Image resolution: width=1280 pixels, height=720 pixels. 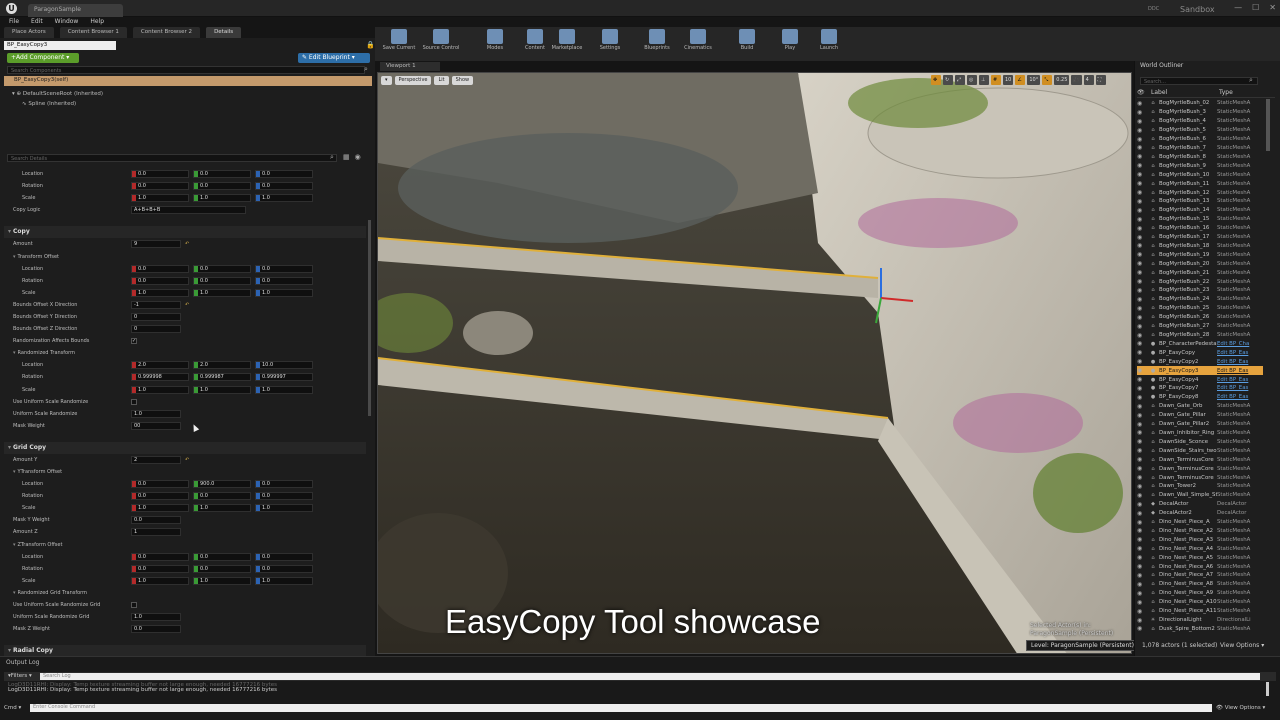 I want to click on scale-snap-value: 0.25, so click(x=1062, y=80).